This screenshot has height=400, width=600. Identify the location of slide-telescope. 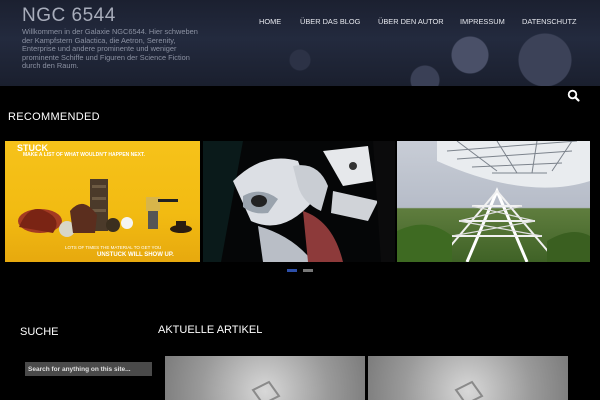
(493, 201).